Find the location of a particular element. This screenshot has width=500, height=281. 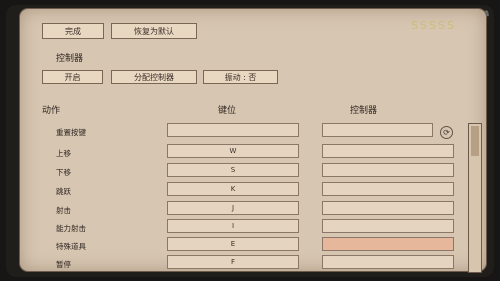

vibration-toggle-button: 振动 : 否 is located at coordinates (240, 77).